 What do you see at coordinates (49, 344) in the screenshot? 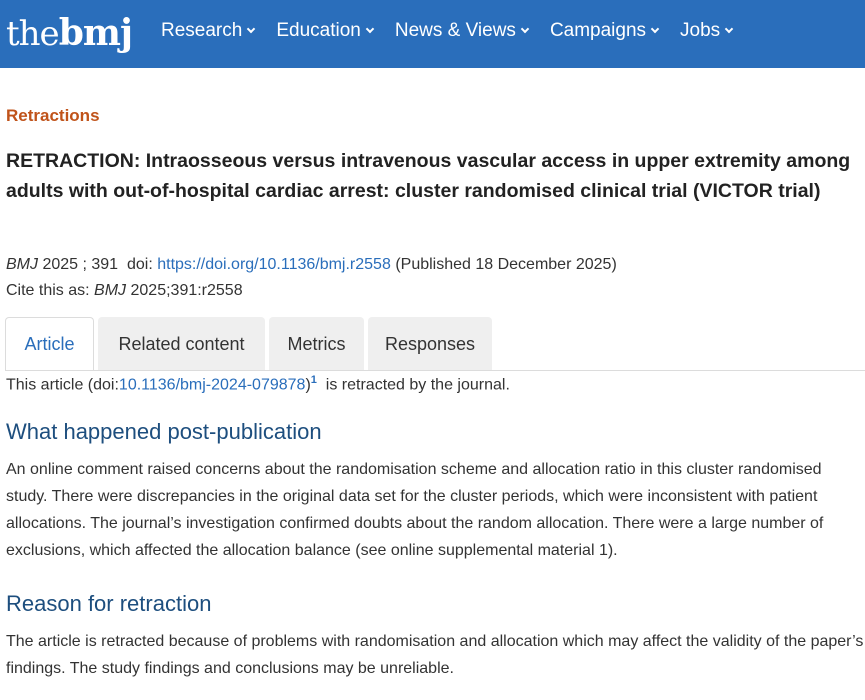
I see `tab-article: Article` at bounding box center [49, 344].